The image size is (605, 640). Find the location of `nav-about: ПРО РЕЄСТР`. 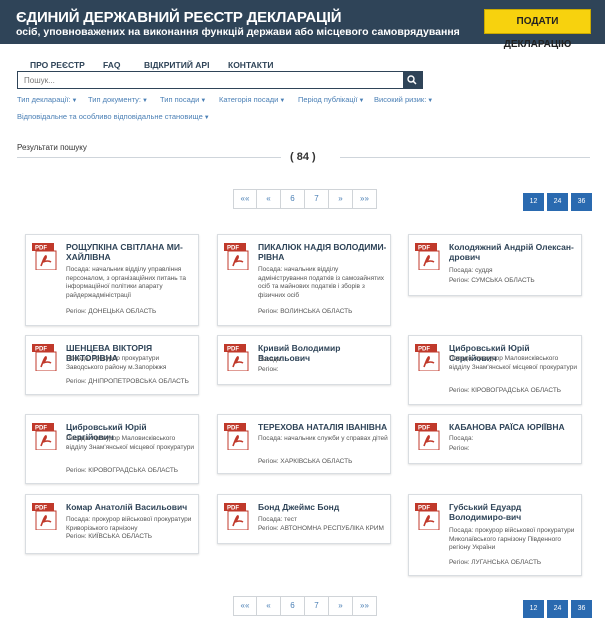

nav-about: ПРО РЕЄСТР is located at coordinates (57, 65).